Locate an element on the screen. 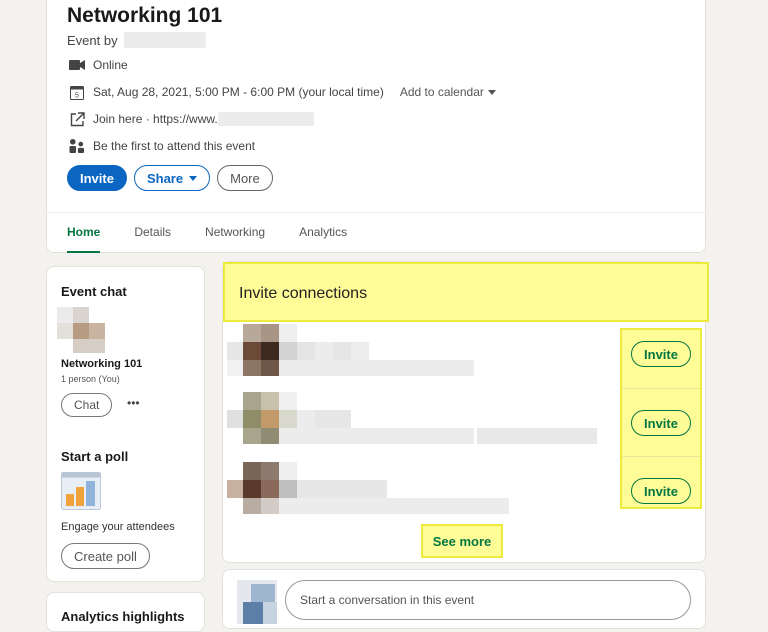  invite-connections-heading: Invite connections is located at coordinates (303, 293).